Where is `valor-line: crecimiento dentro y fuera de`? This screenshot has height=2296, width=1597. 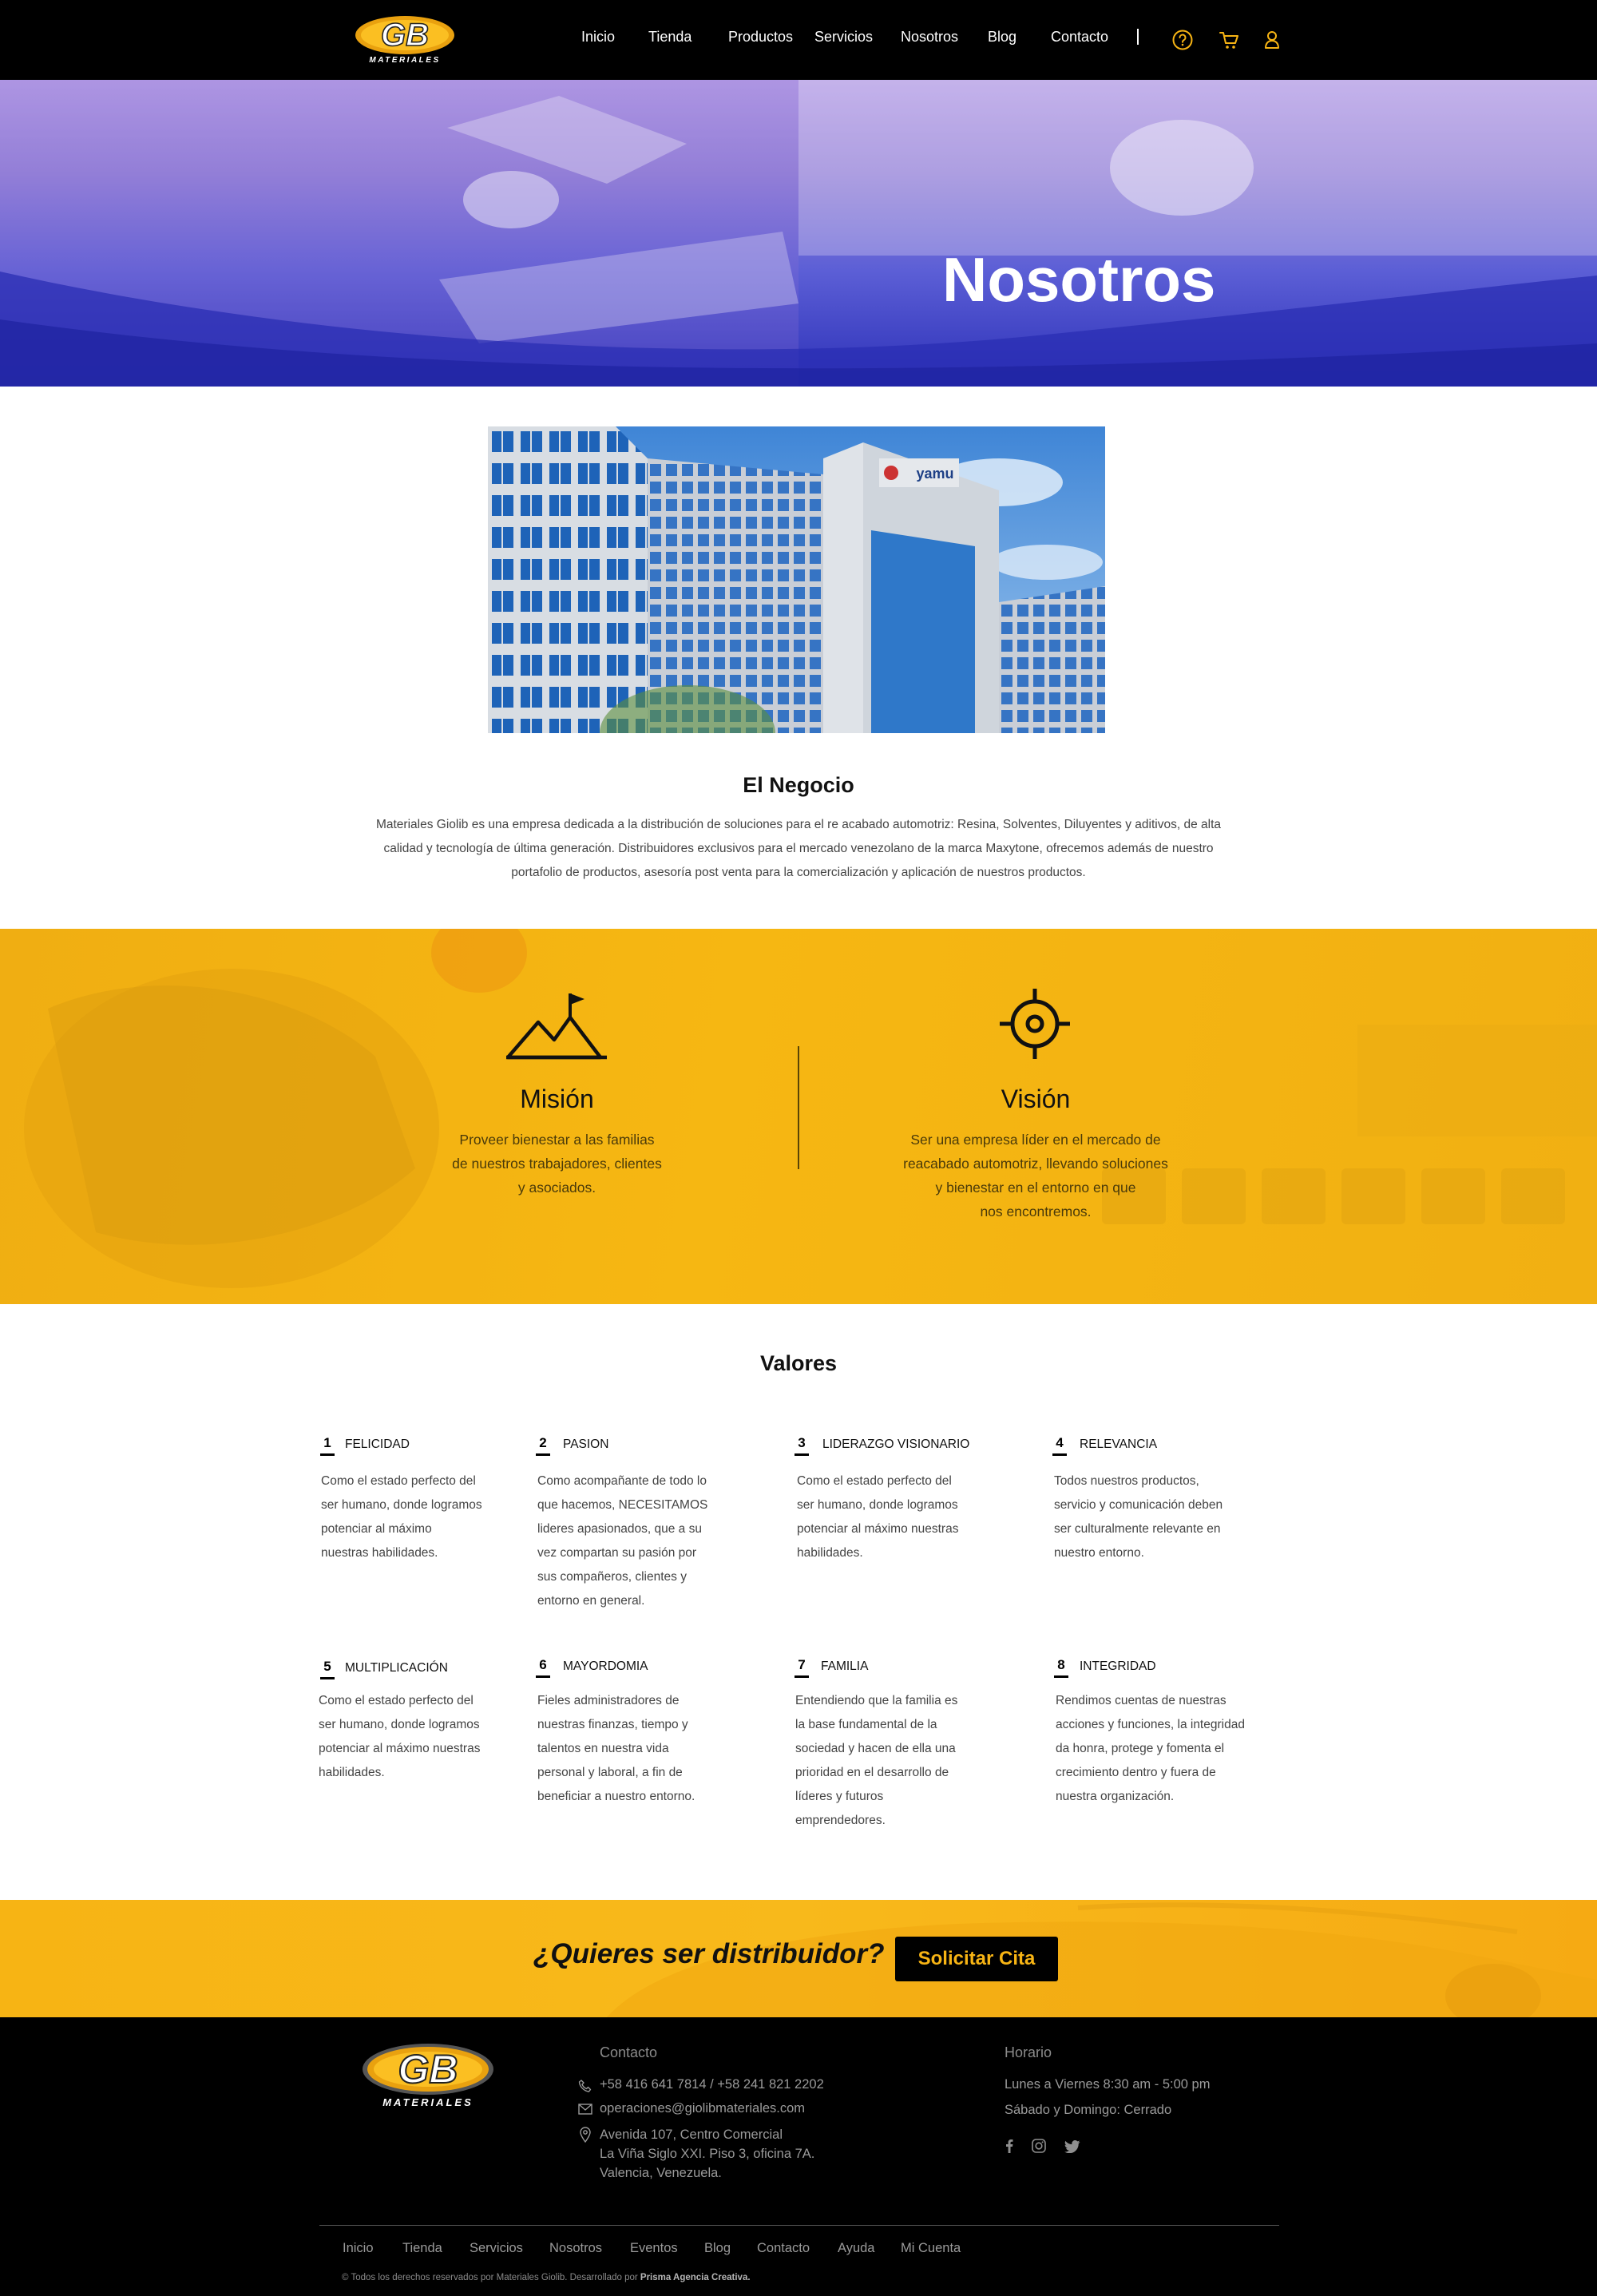 valor-line: crecimiento dentro y fuera de is located at coordinates (1136, 1772).